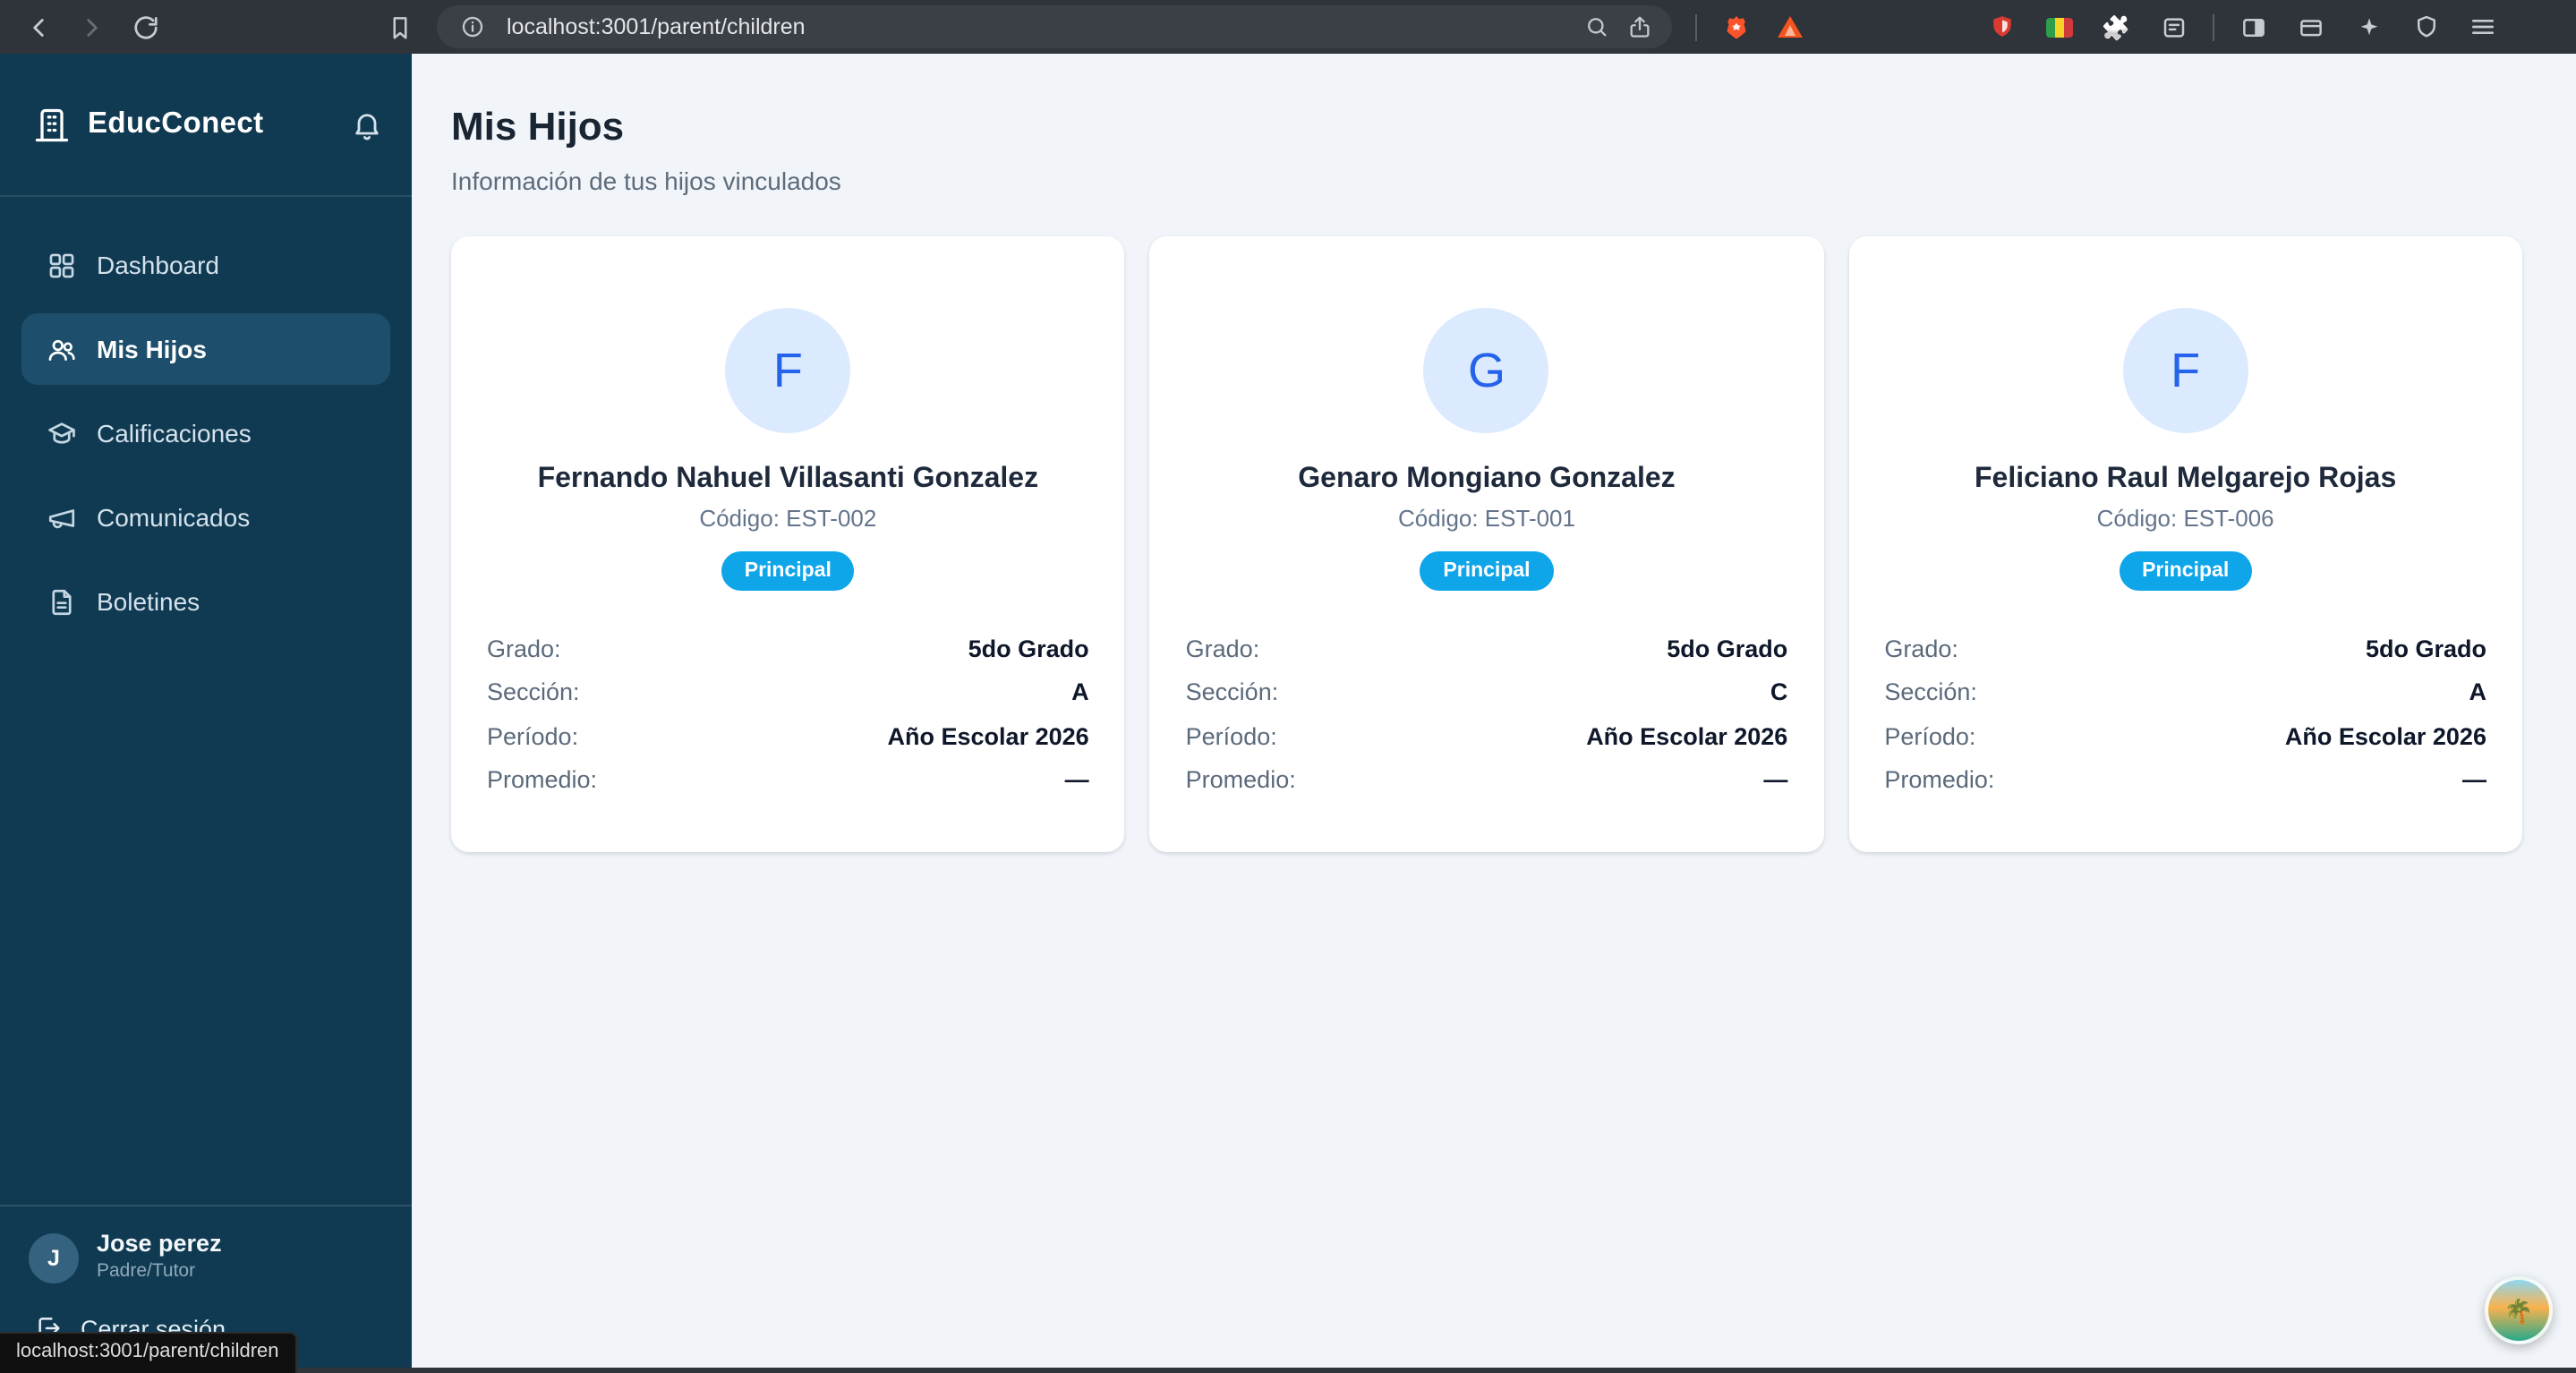  What do you see at coordinates (367, 124) in the screenshot?
I see `notifications-bell-button` at bounding box center [367, 124].